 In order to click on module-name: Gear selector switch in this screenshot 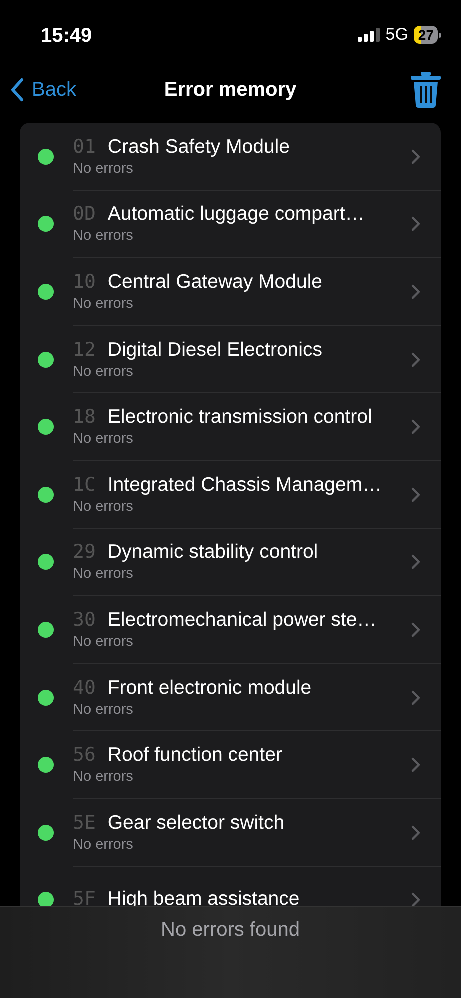, I will do `click(196, 823)`.